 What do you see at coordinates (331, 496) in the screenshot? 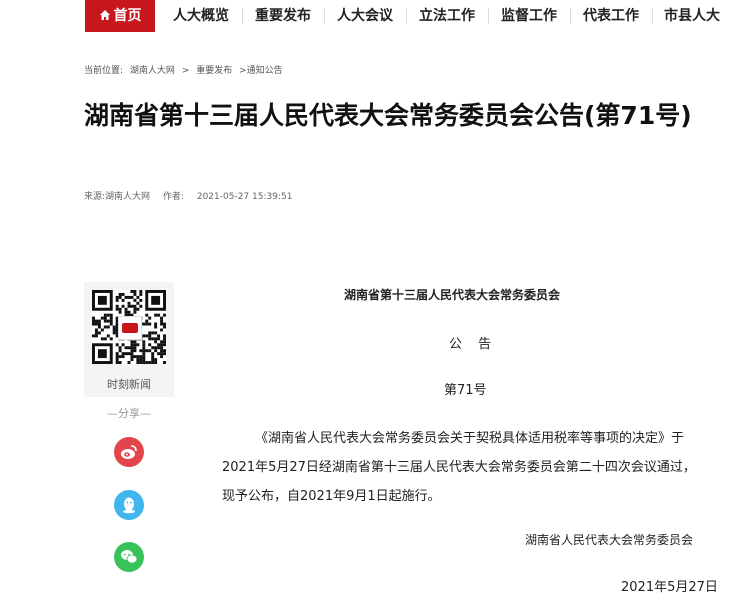
I see `body-paragraph-line: 现予公布，自2021年9月1日起施行。` at bounding box center [331, 496].